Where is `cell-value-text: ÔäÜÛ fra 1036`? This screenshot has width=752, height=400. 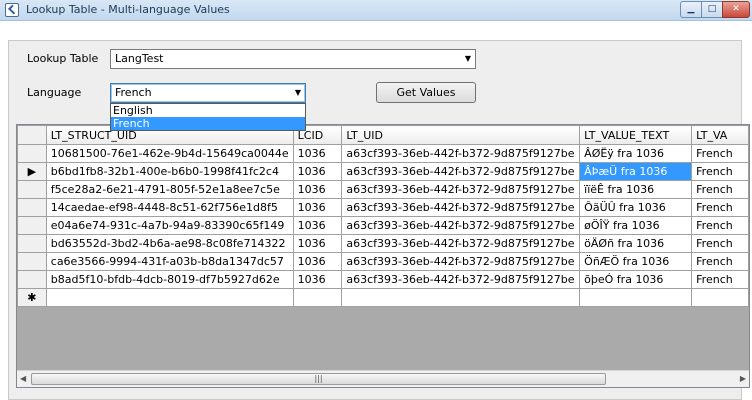
cell-value-text: ÔäÜÛ fra 1036 is located at coordinates (636, 207).